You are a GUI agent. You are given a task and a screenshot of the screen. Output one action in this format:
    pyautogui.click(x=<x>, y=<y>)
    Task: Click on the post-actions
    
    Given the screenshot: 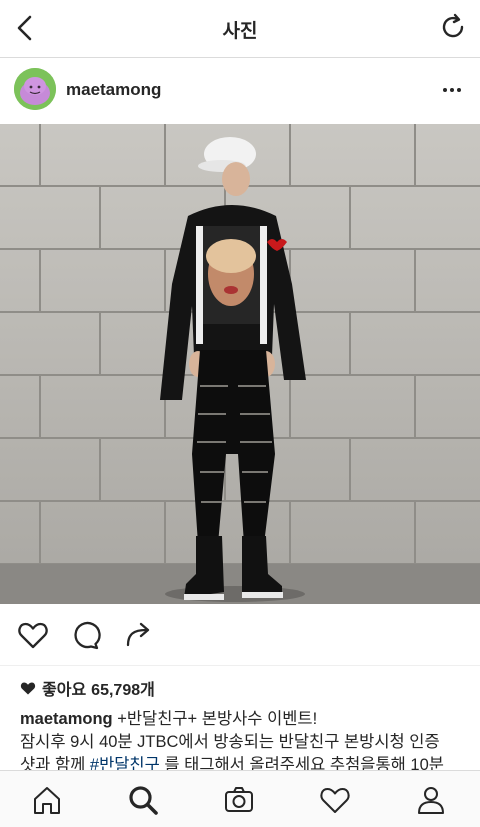 What is the action you would take?
    pyautogui.click(x=240, y=635)
    